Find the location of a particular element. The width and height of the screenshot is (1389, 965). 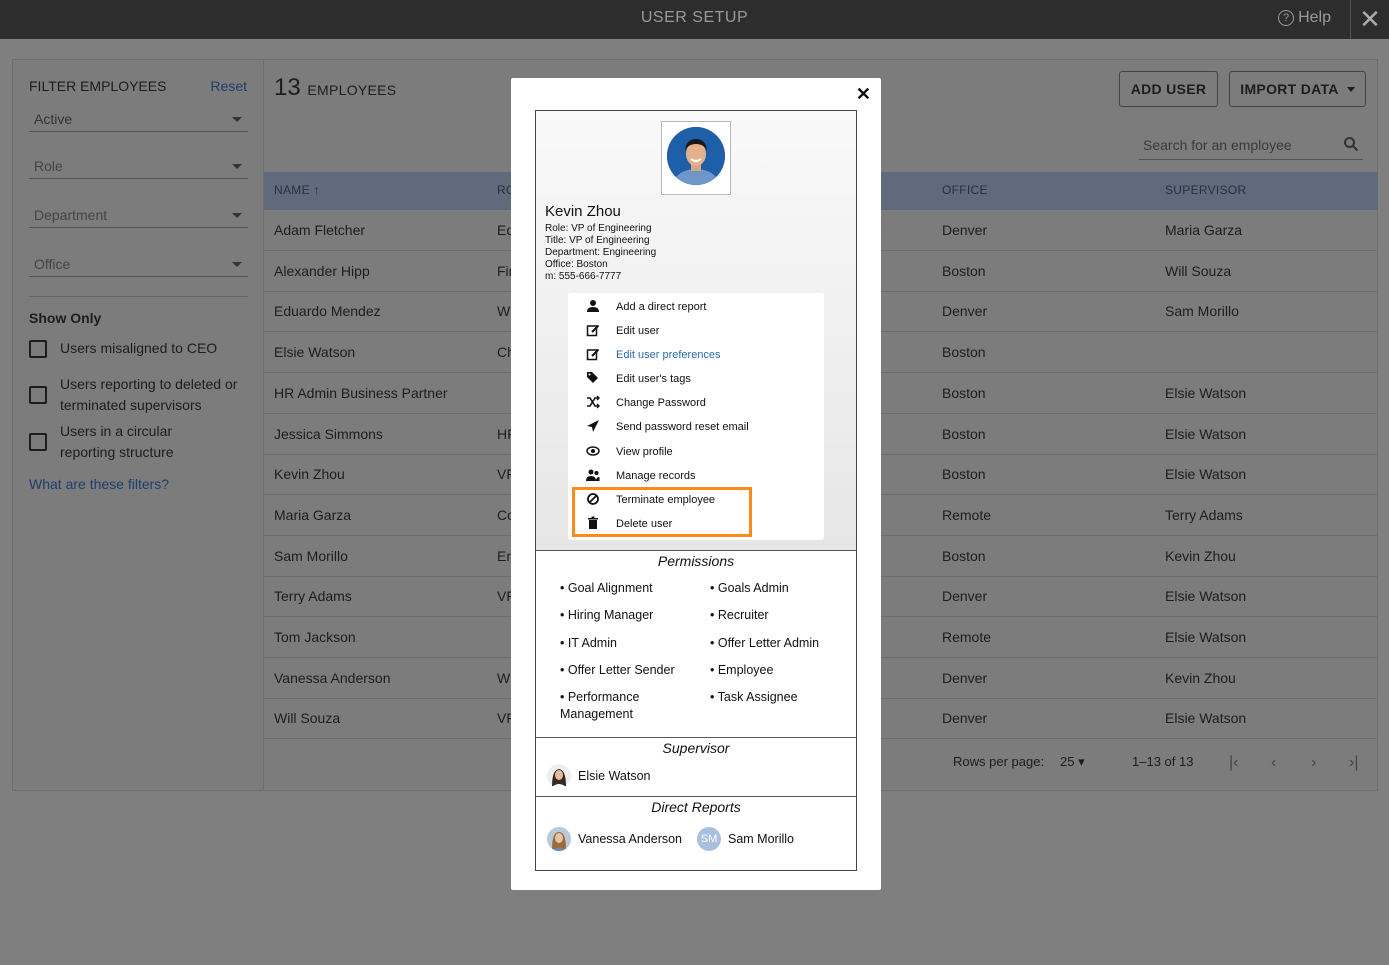

first-page-icon: |‹ is located at coordinates (1233, 763).